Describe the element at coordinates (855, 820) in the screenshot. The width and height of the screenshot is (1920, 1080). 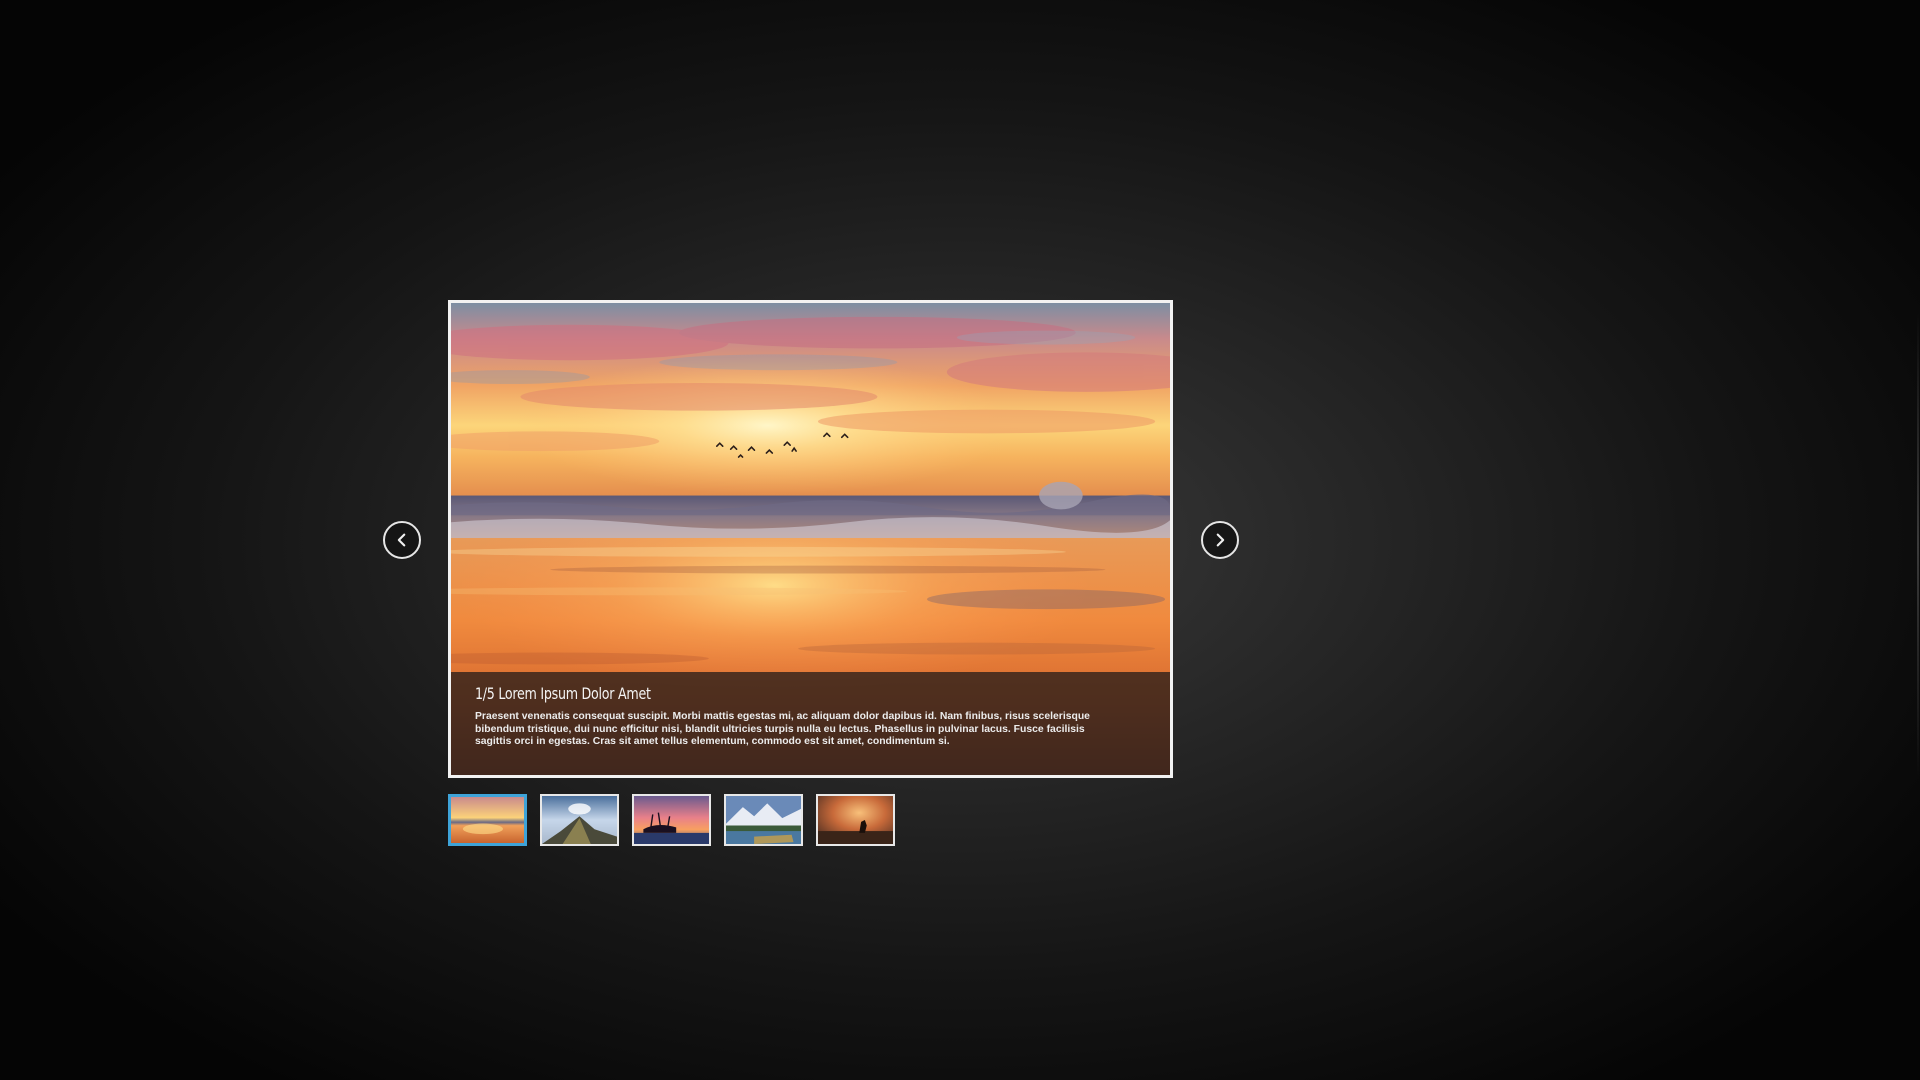
I see `thumbnail-5-sunset-silhouette` at that location.